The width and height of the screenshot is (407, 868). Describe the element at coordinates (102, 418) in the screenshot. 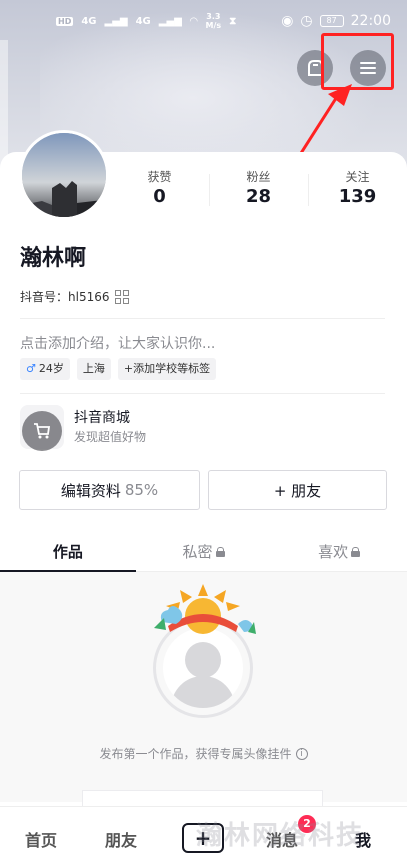

I see `mall-title: 抖音商城` at that location.